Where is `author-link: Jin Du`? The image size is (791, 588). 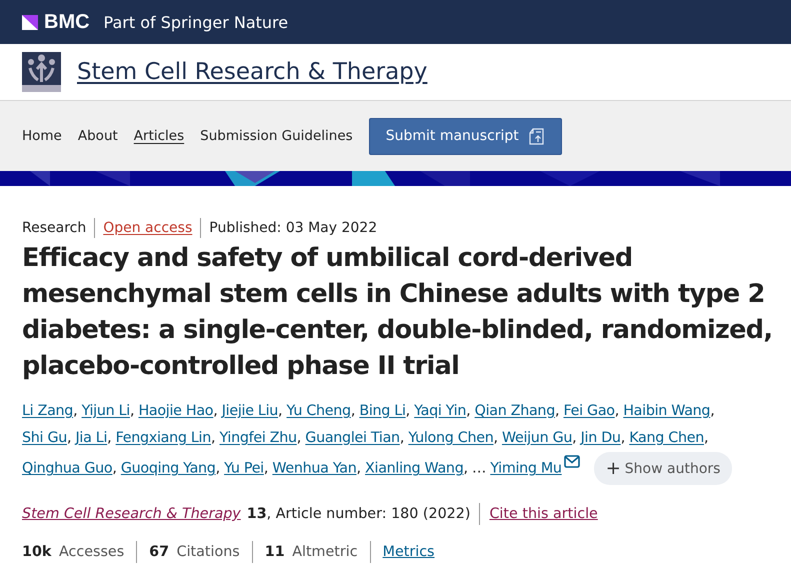 author-link: Jin Du is located at coordinates (600, 438).